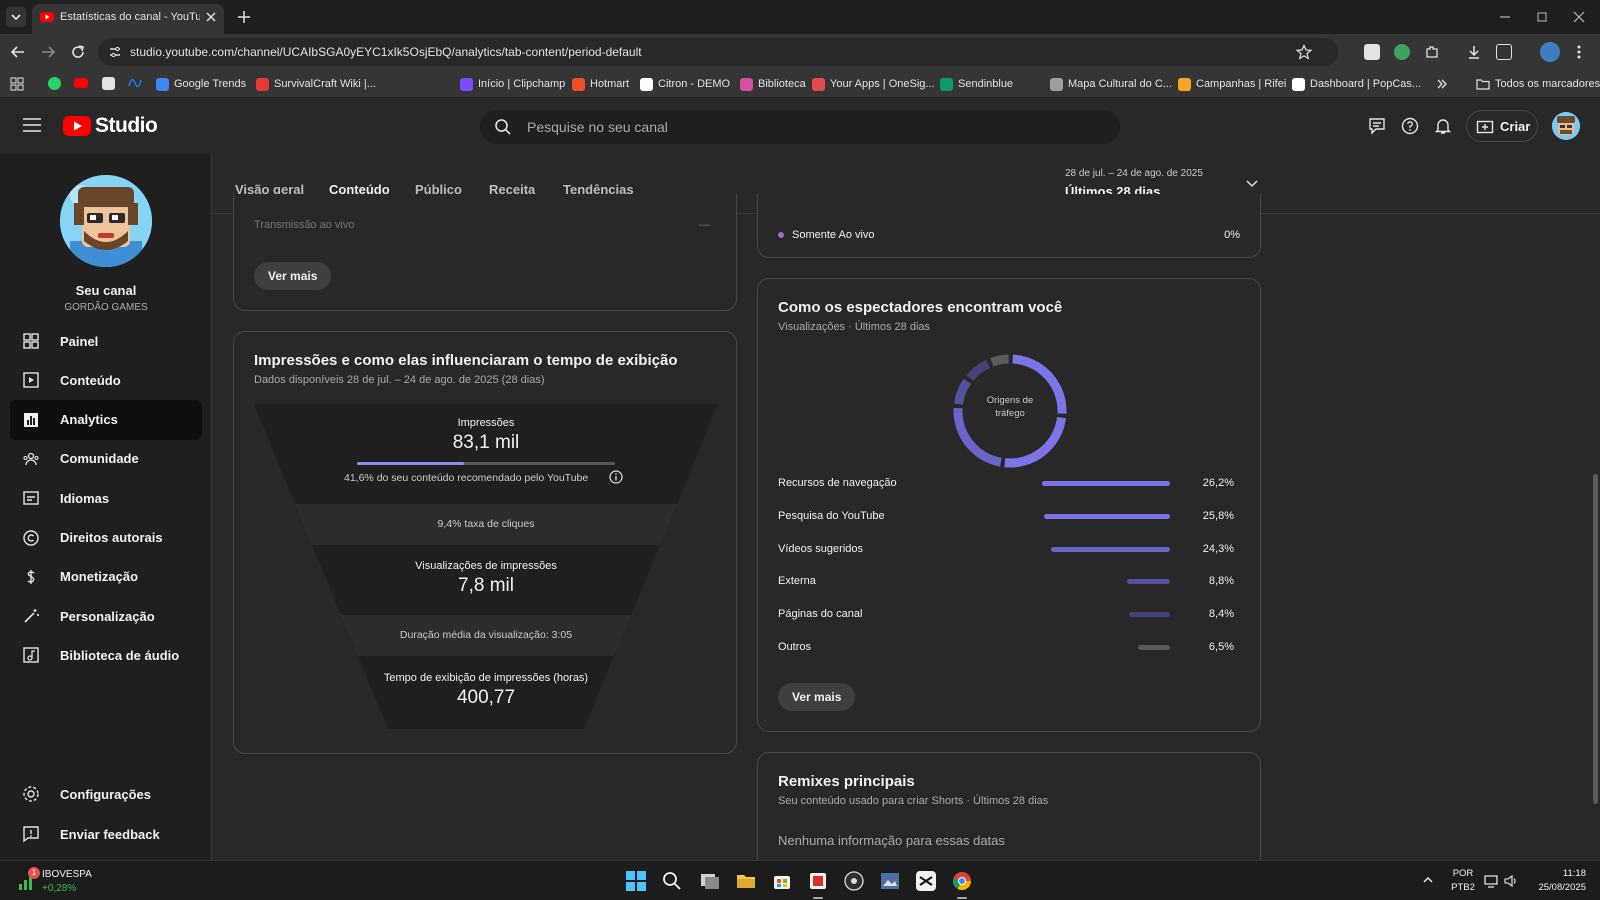 Image resolution: width=1600 pixels, height=900 pixels. Describe the element at coordinates (1432, 52) in the screenshot. I see `extensions-puzzle-icon` at that location.